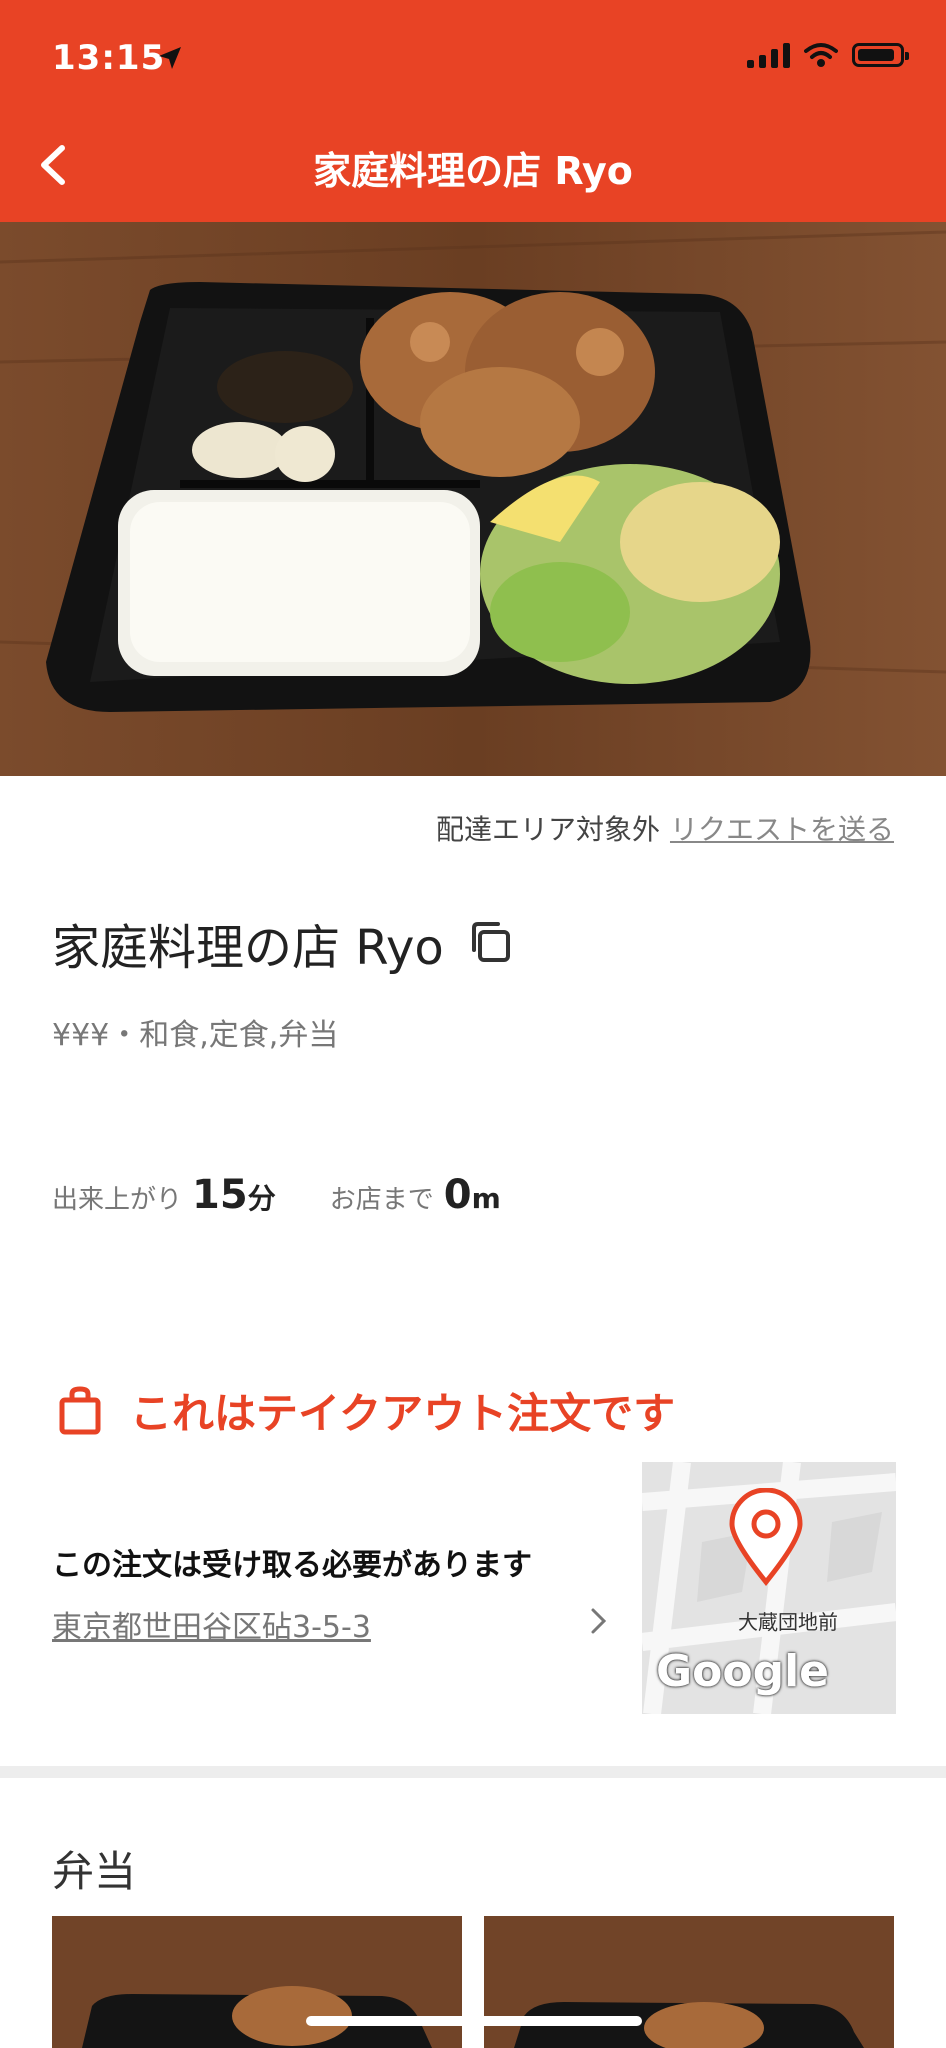  Describe the element at coordinates (473, 1772) in the screenshot. I see `section-divider` at that location.